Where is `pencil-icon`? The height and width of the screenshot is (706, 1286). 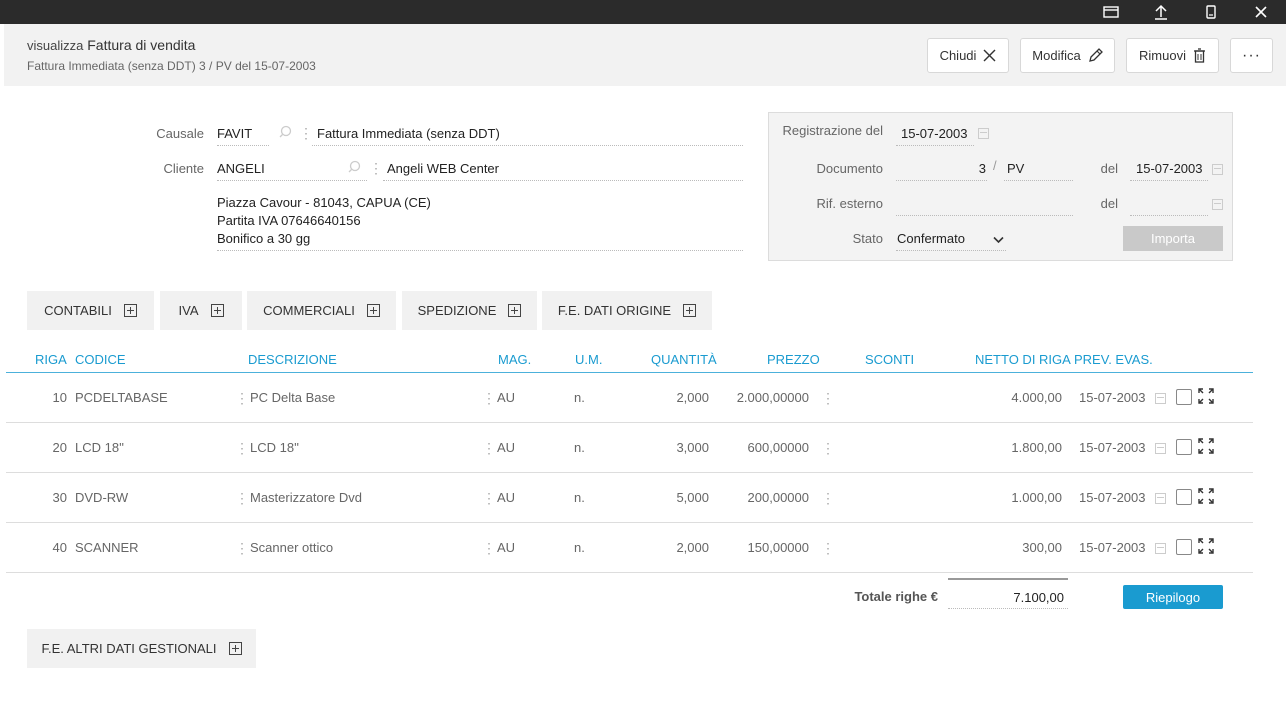 pencil-icon is located at coordinates (1095, 55).